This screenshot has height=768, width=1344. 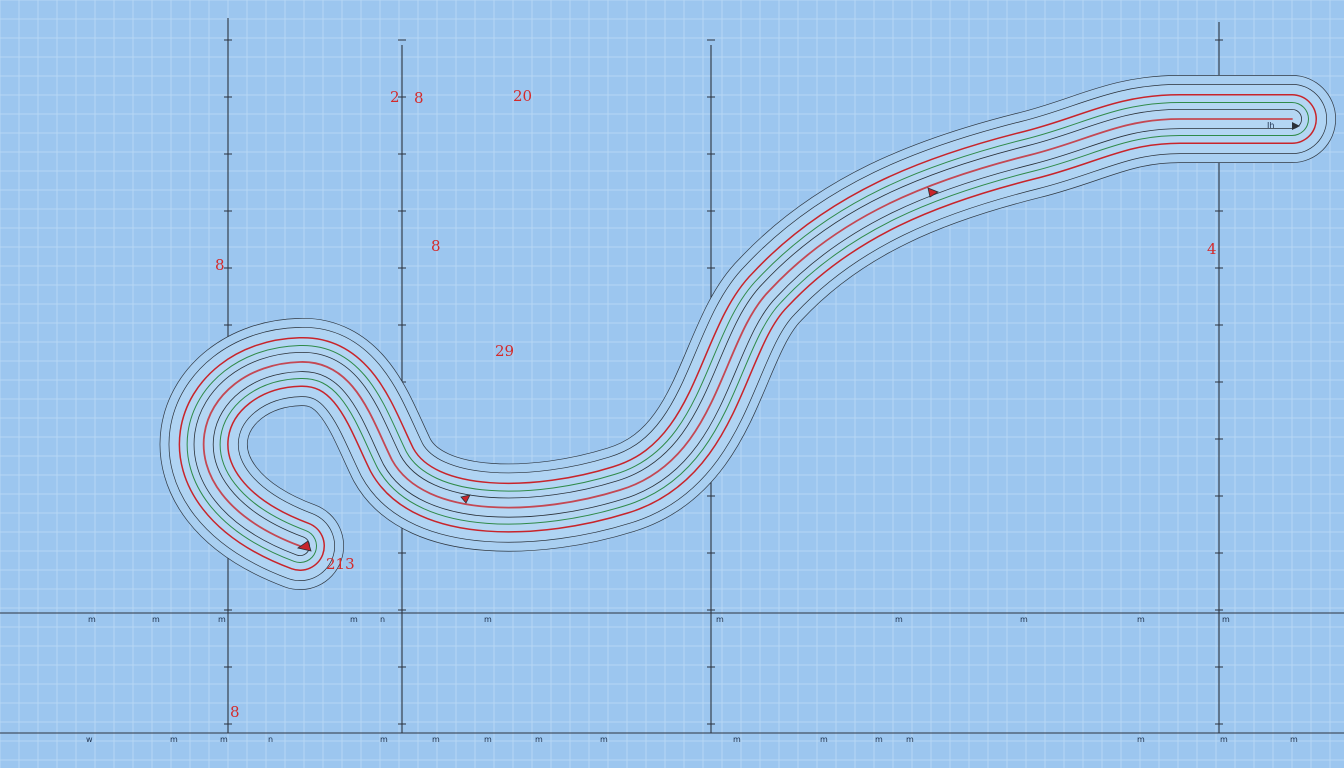 I want to click on label-mid-29: 29, so click(x=504, y=351).